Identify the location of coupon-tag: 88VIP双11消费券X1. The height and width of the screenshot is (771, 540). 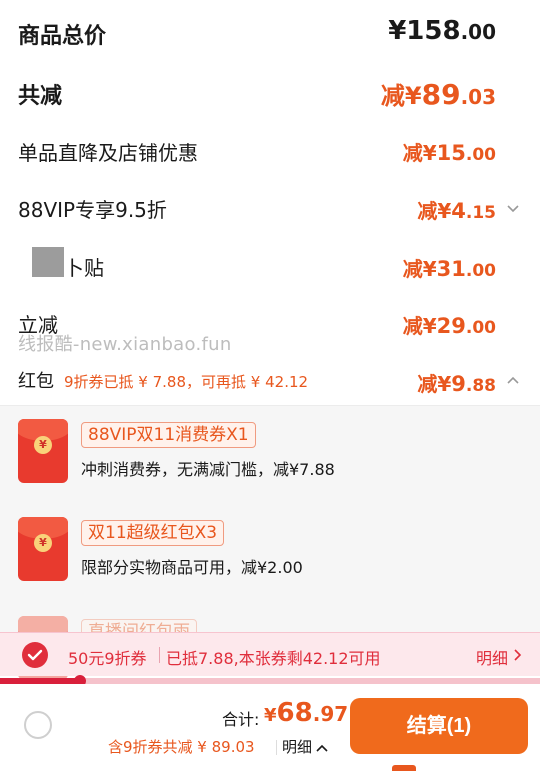
(168, 435).